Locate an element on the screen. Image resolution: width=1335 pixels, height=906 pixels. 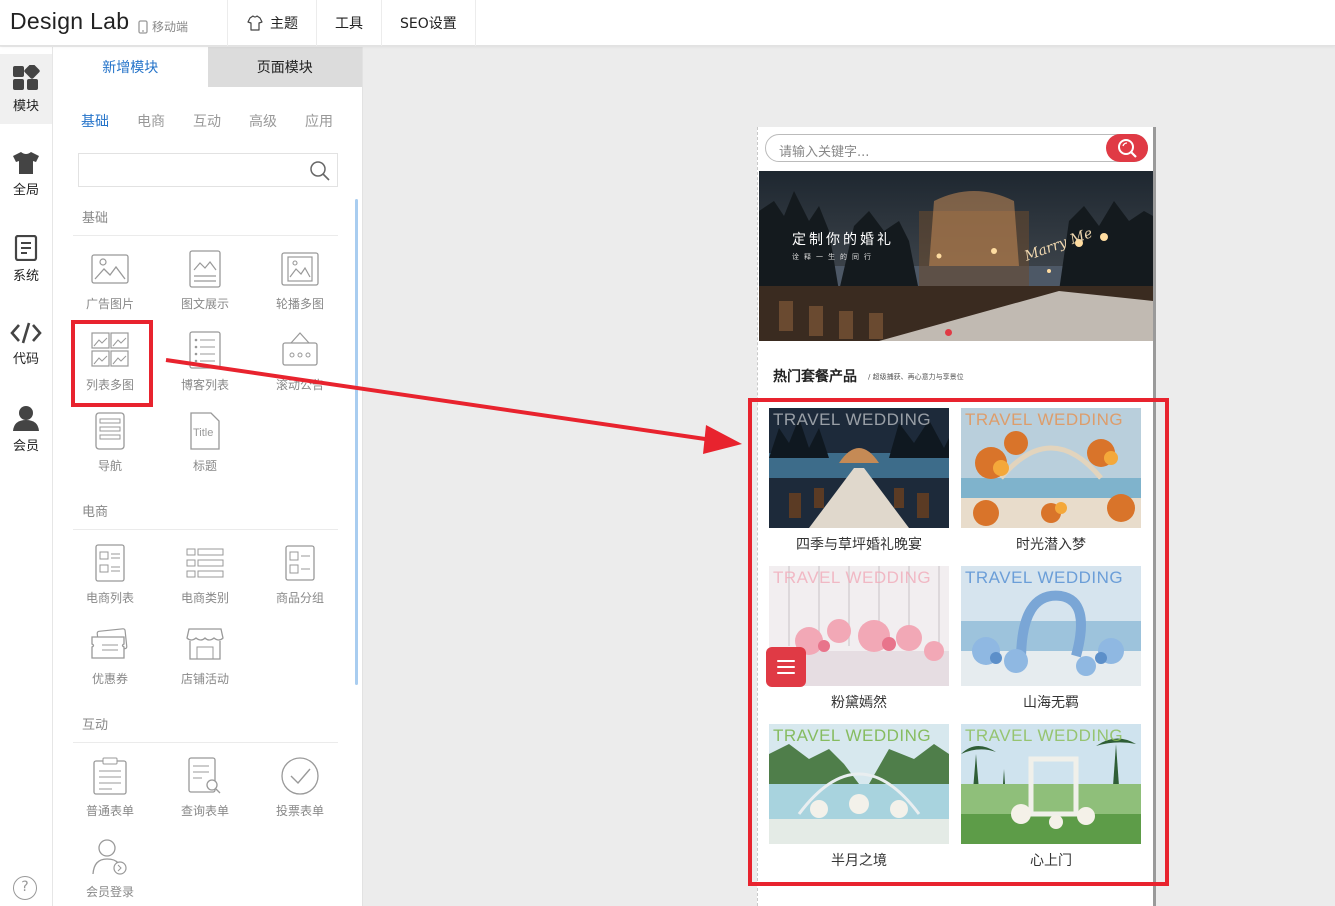
module-label: 普通表单 is located at coordinates (109, 811).